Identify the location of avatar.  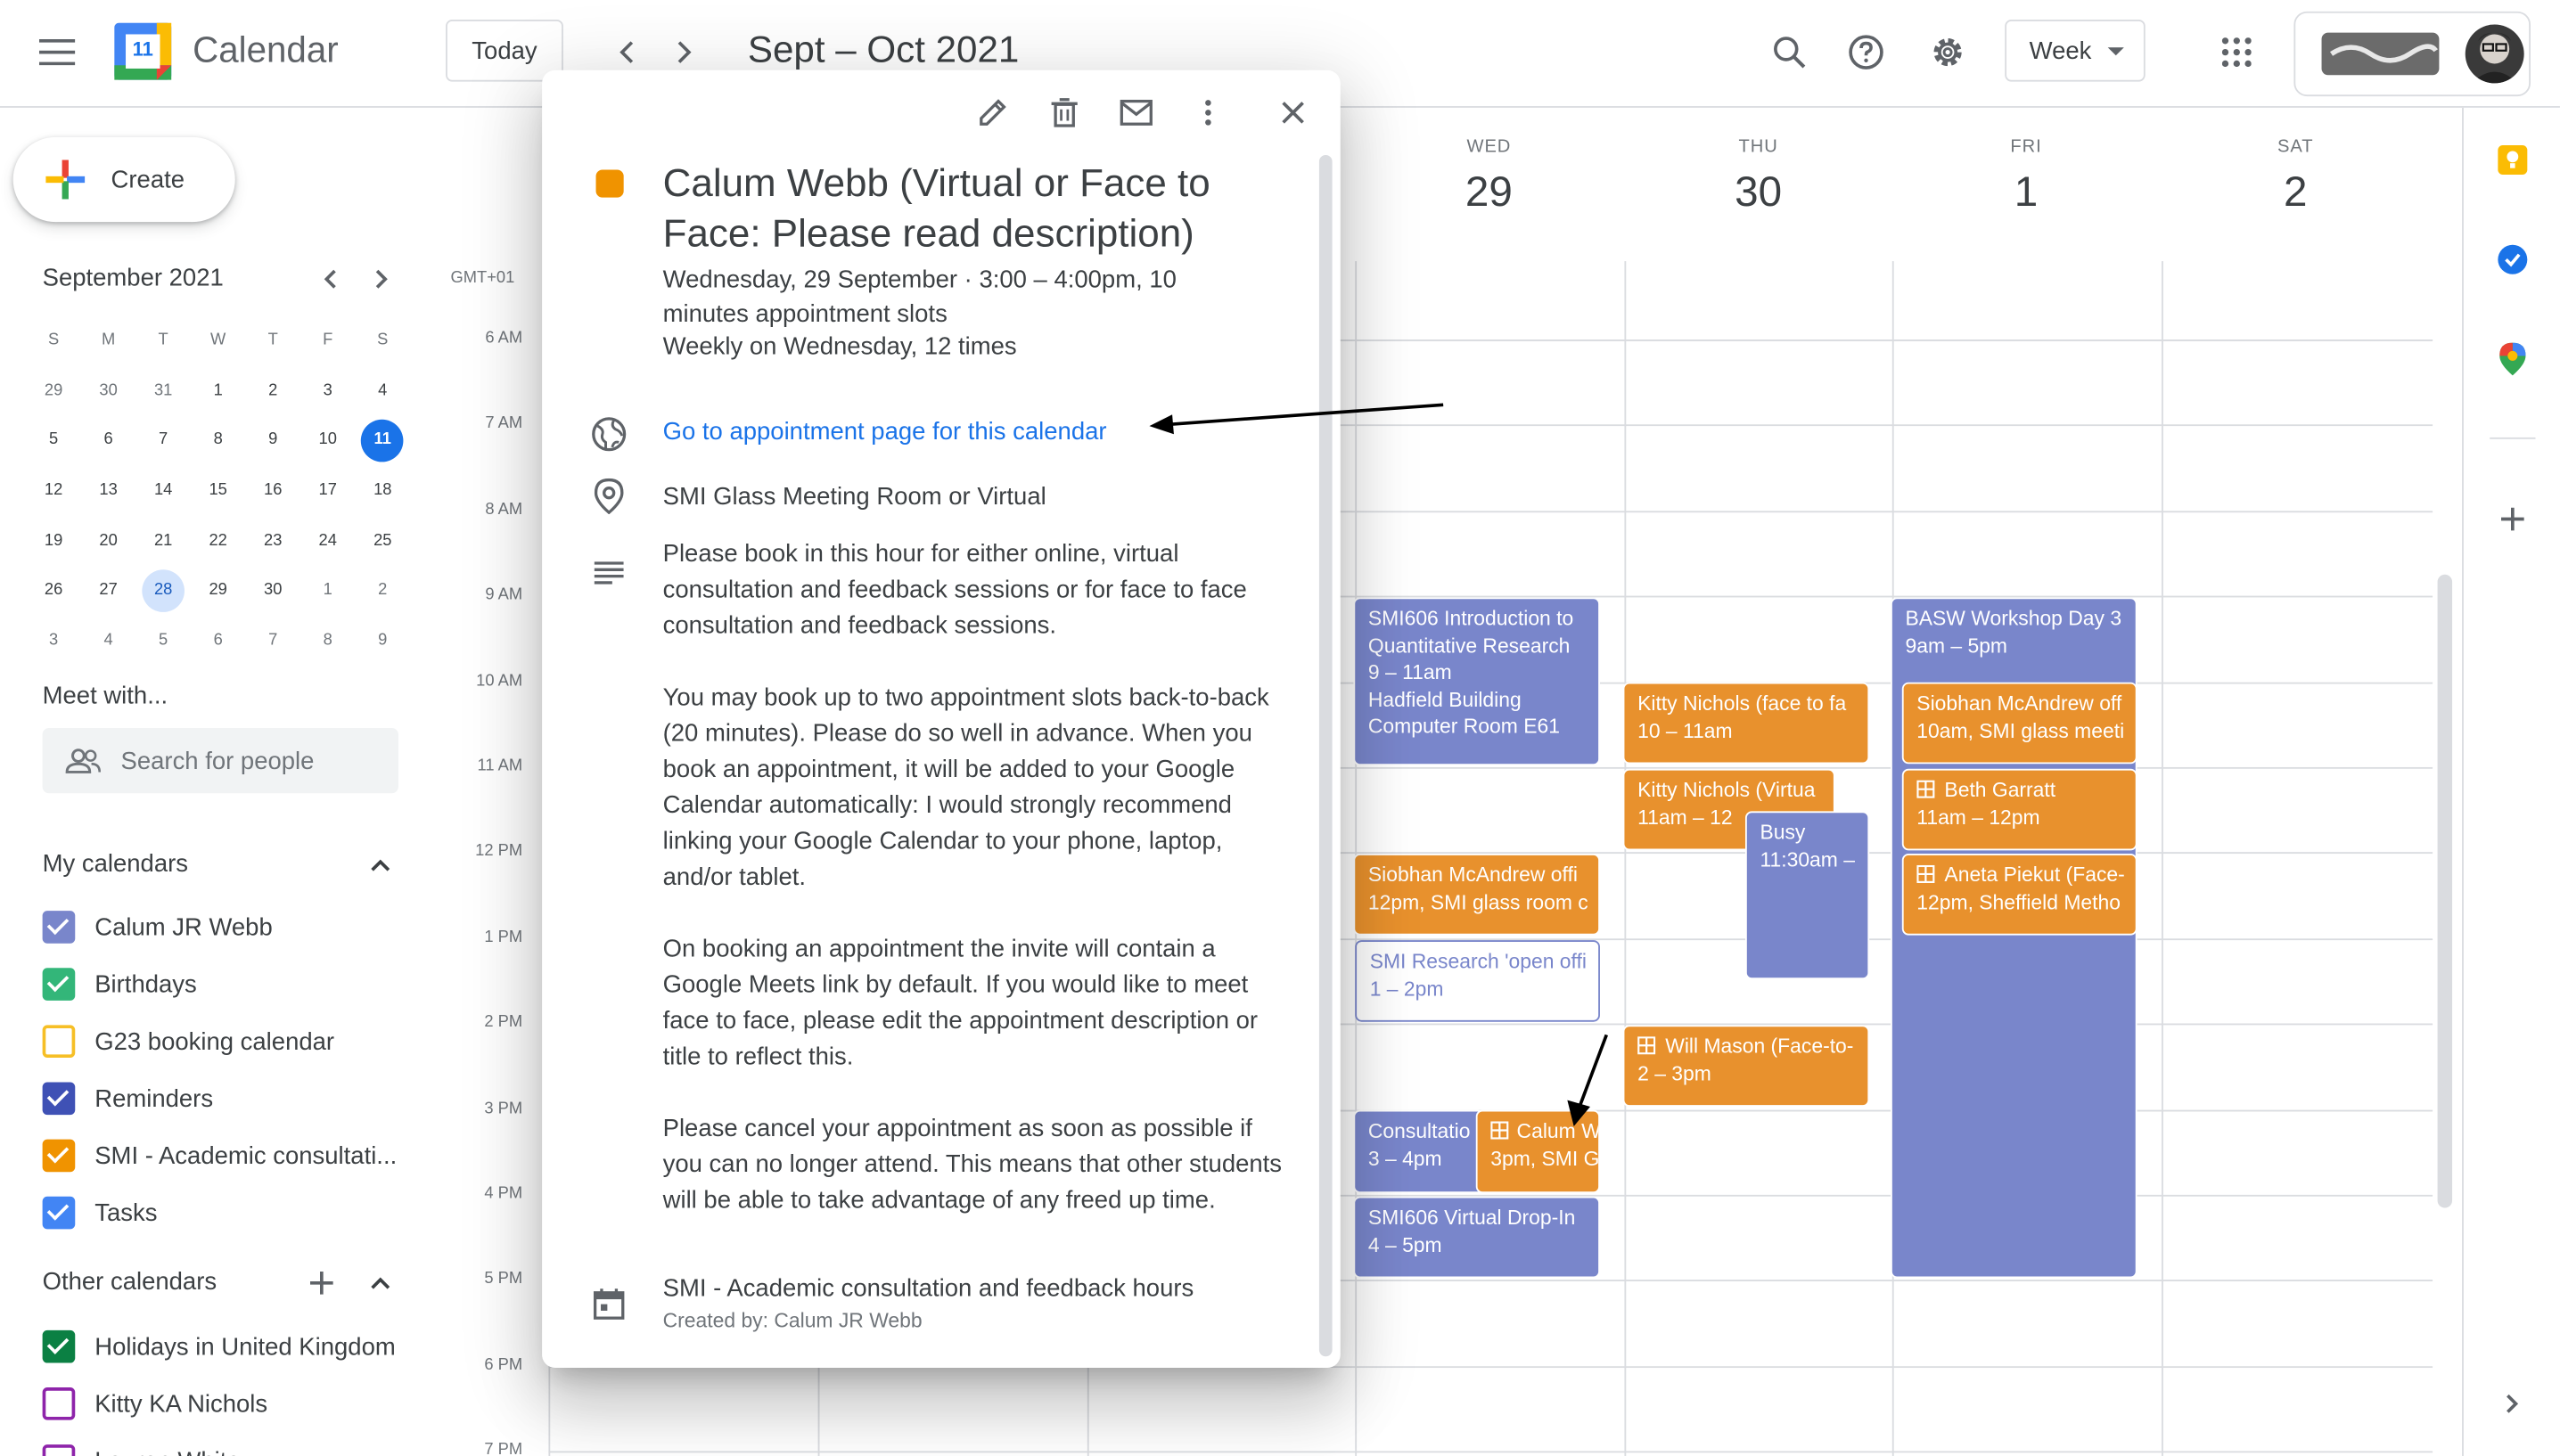
(2494, 54).